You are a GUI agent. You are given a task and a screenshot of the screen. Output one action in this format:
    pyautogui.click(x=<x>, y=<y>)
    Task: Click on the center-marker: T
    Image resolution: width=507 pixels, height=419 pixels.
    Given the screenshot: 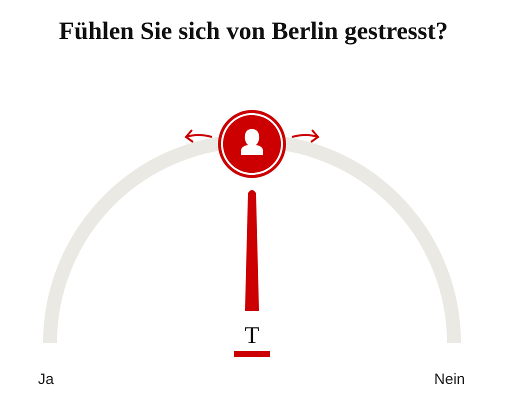 What is the action you would take?
    pyautogui.click(x=252, y=336)
    